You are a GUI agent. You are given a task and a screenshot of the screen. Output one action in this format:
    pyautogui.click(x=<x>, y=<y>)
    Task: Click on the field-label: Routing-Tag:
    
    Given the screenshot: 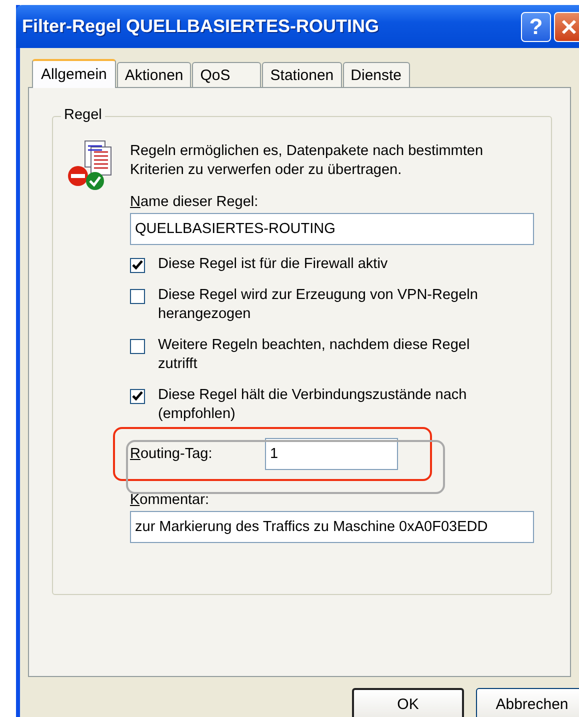 What is the action you would take?
    pyautogui.click(x=172, y=454)
    